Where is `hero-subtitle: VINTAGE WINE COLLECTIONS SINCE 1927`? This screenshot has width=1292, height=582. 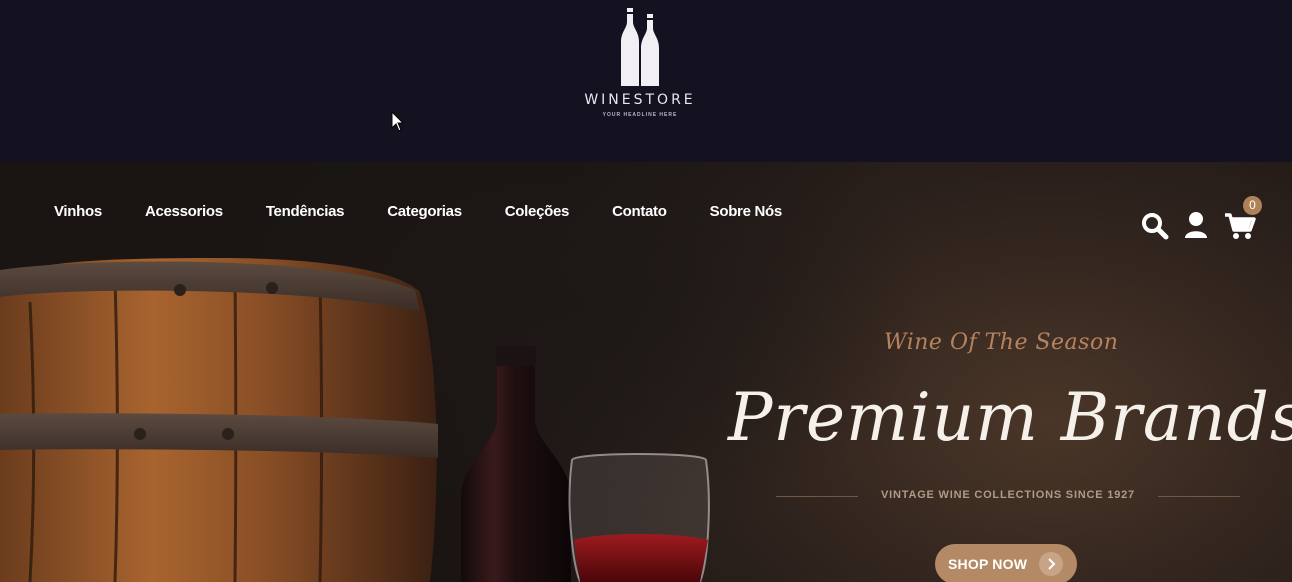 hero-subtitle: VINTAGE WINE COLLECTIONS SINCE 1927 is located at coordinates (1008, 495).